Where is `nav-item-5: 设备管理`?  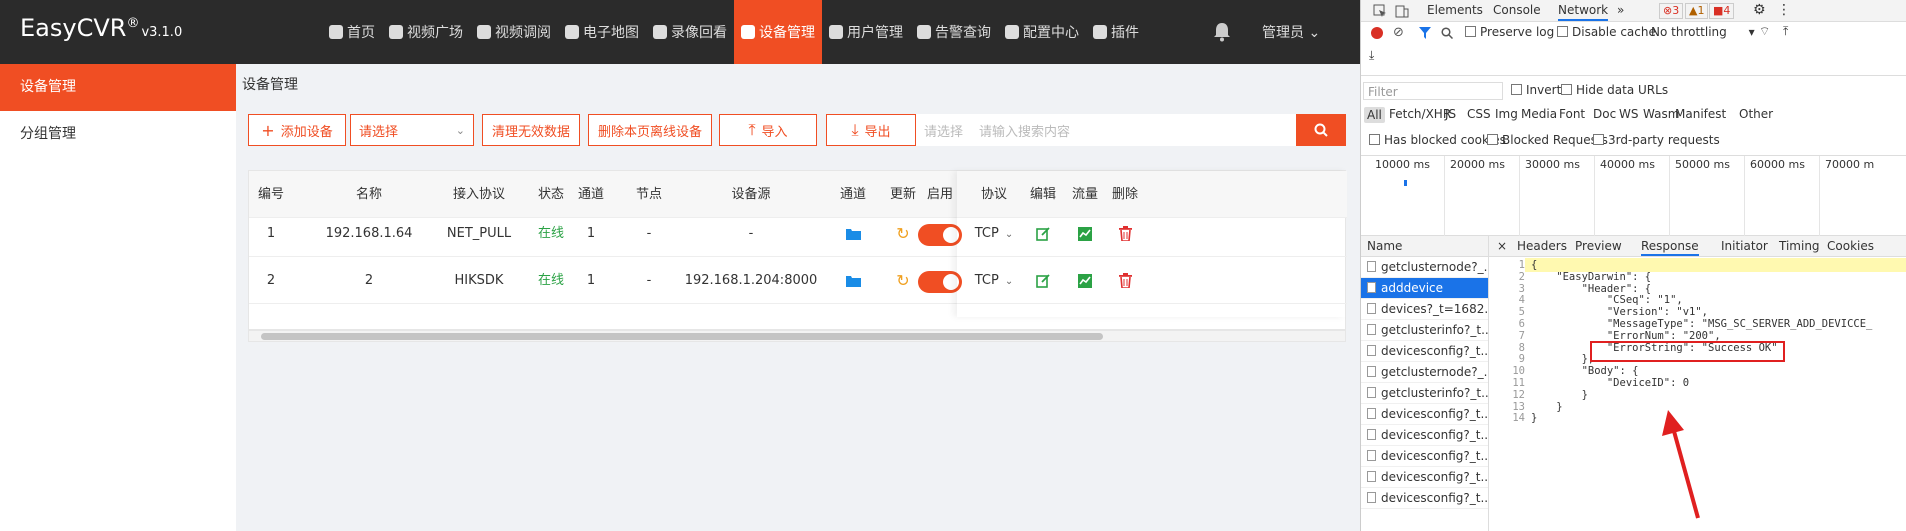
nav-item-5: 设备管理 is located at coordinates (778, 32).